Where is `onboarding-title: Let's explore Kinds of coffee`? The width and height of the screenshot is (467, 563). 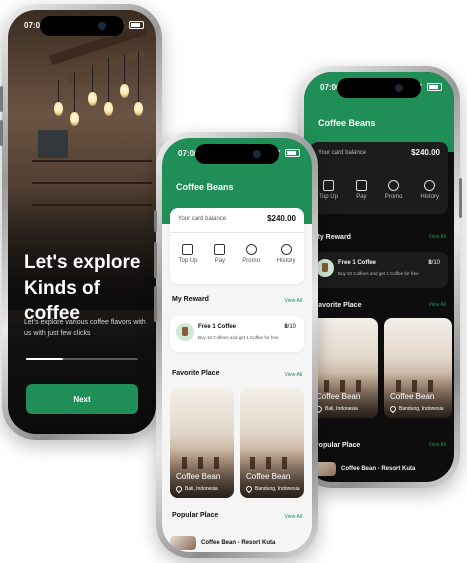 onboarding-title: Let's explore Kinds of coffee is located at coordinates (89, 288).